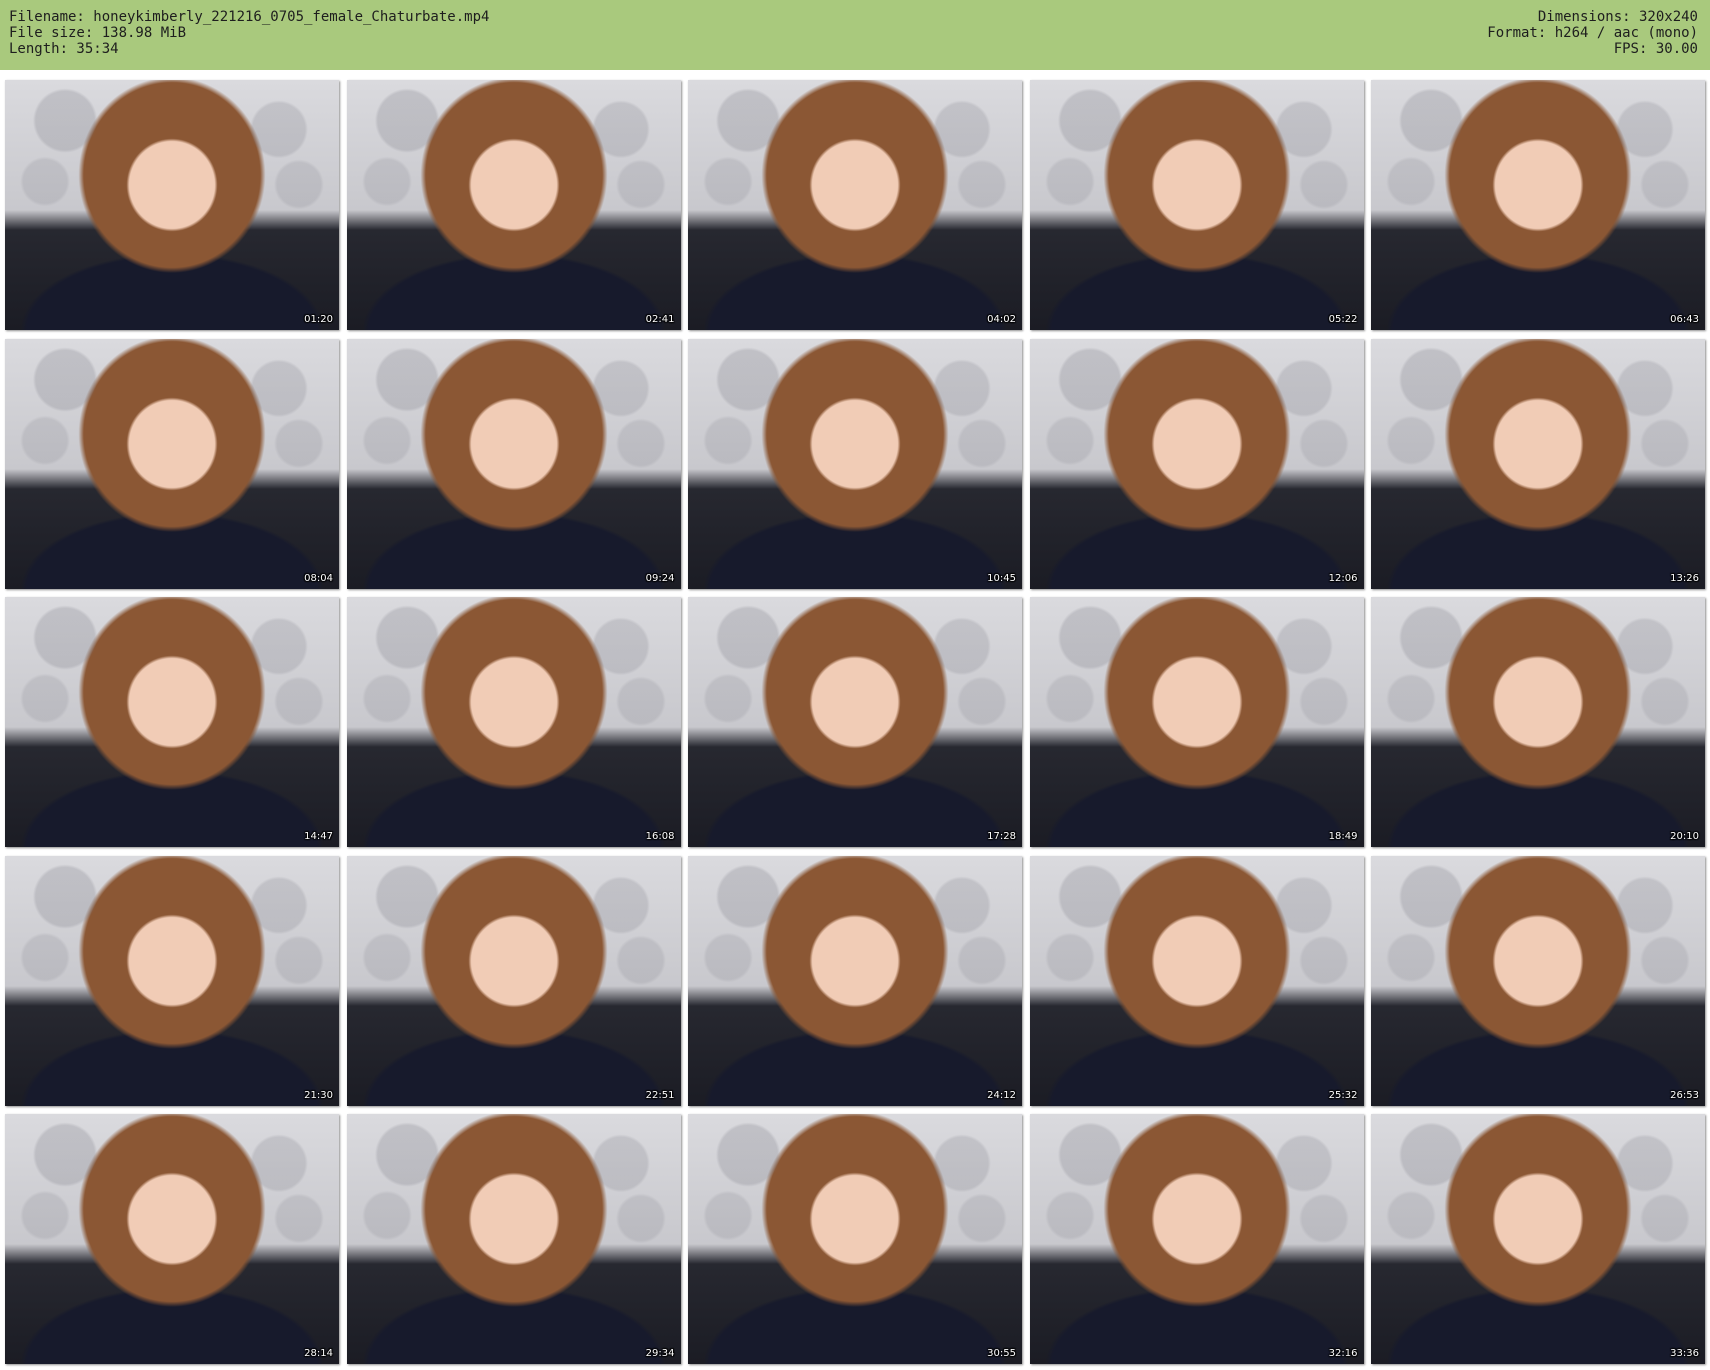  What do you see at coordinates (660, 578) in the screenshot?
I see `thumbnail-timestamp: 09:24` at bounding box center [660, 578].